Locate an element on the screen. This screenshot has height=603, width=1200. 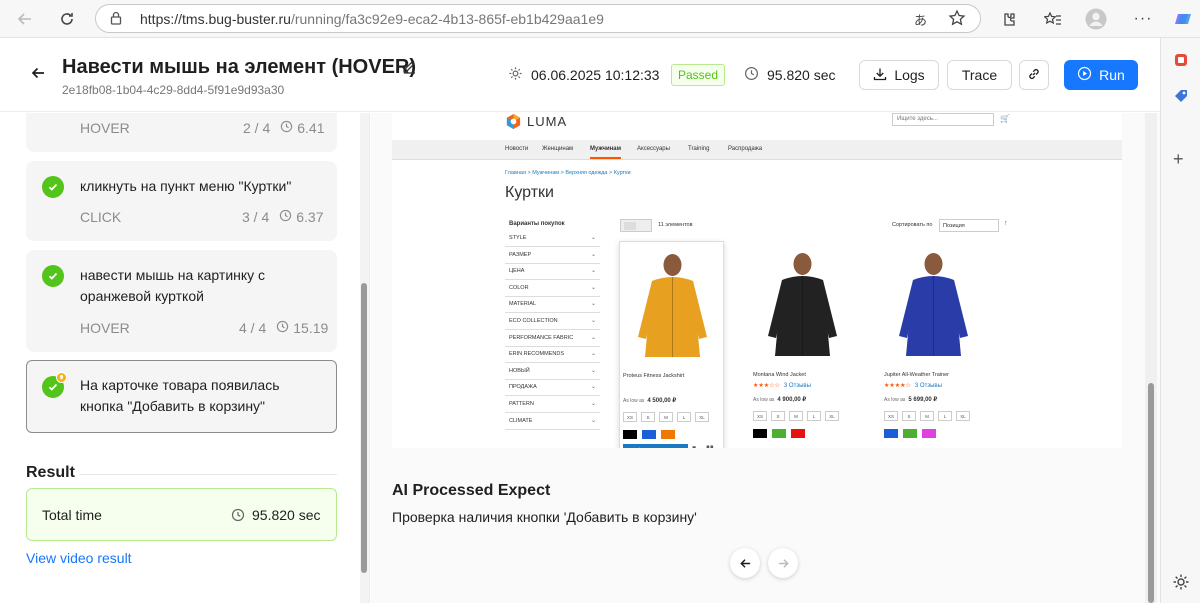
prev-screenshot-button is located at coordinates (745, 563).